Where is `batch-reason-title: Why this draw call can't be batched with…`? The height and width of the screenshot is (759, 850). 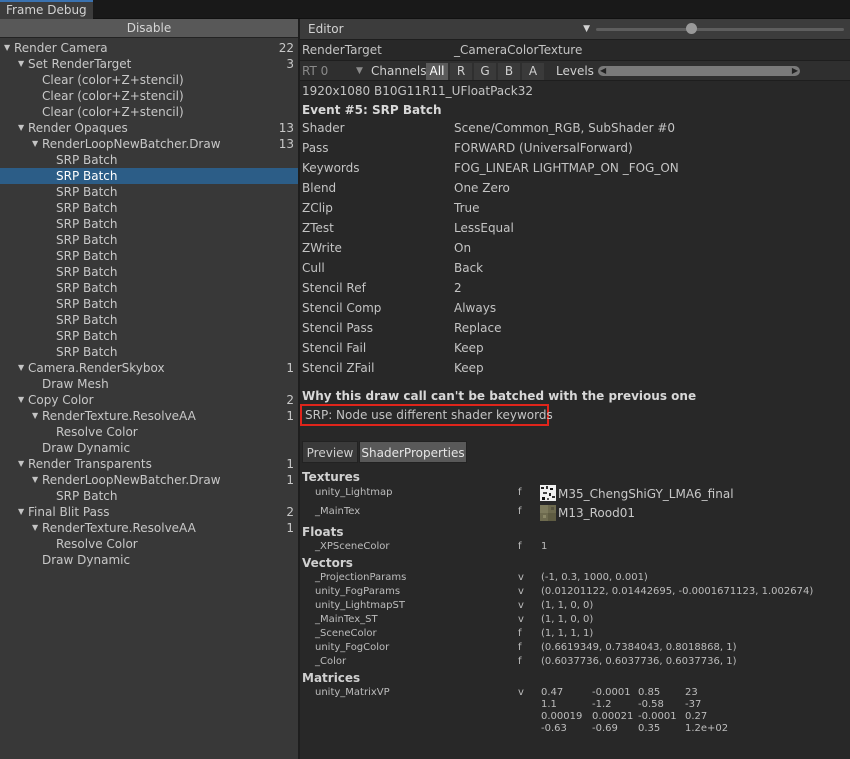
batch-reason-title: Why this draw call can't be batched with… is located at coordinates (499, 396).